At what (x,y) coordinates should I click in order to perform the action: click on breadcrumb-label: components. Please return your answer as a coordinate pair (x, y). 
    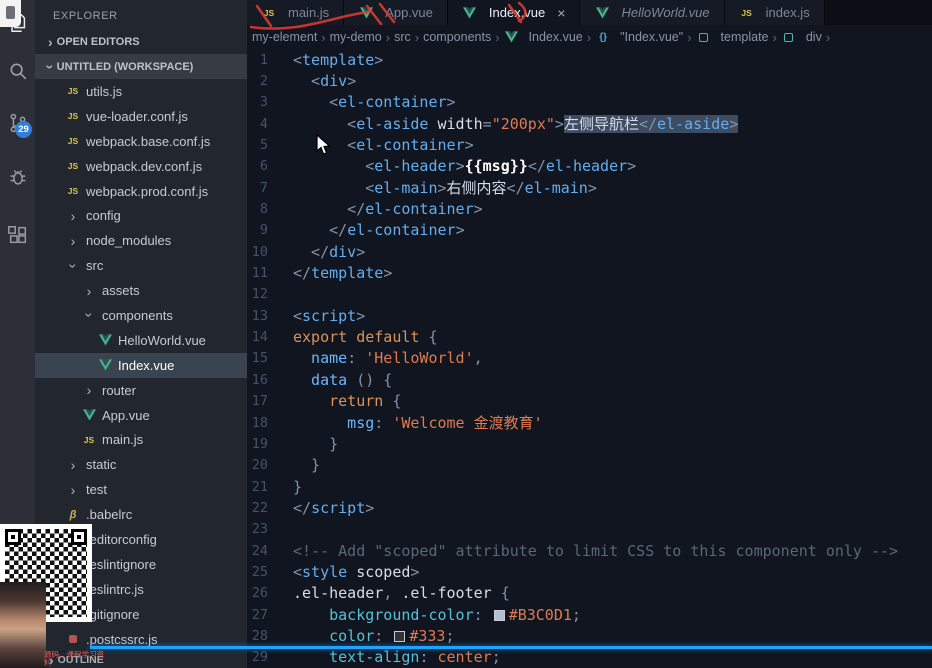
    Looking at the image, I should click on (457, 37).